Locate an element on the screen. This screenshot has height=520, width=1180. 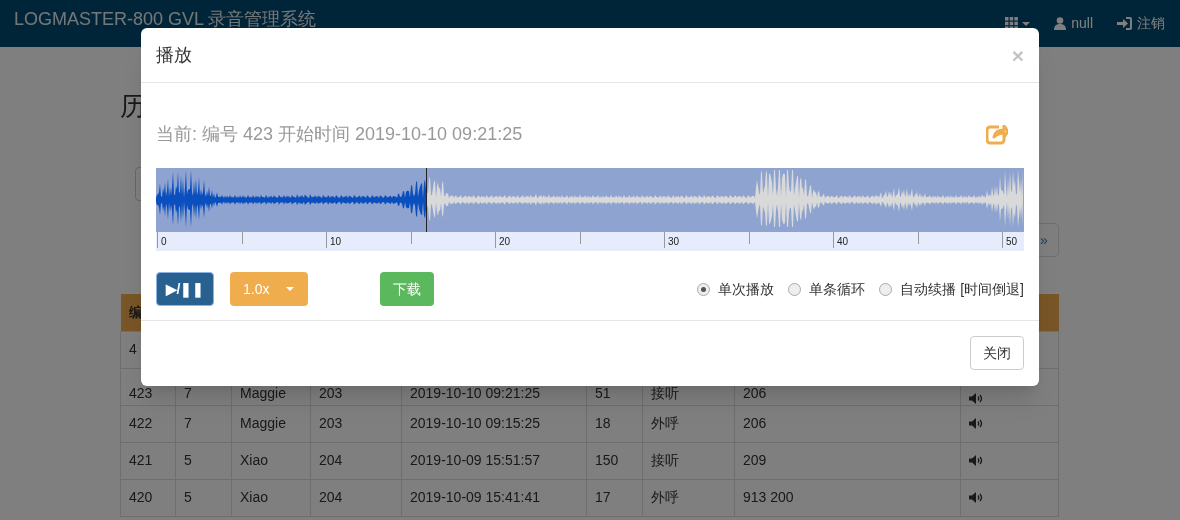
table-cell: 150 is located at coordinates (607, 460).